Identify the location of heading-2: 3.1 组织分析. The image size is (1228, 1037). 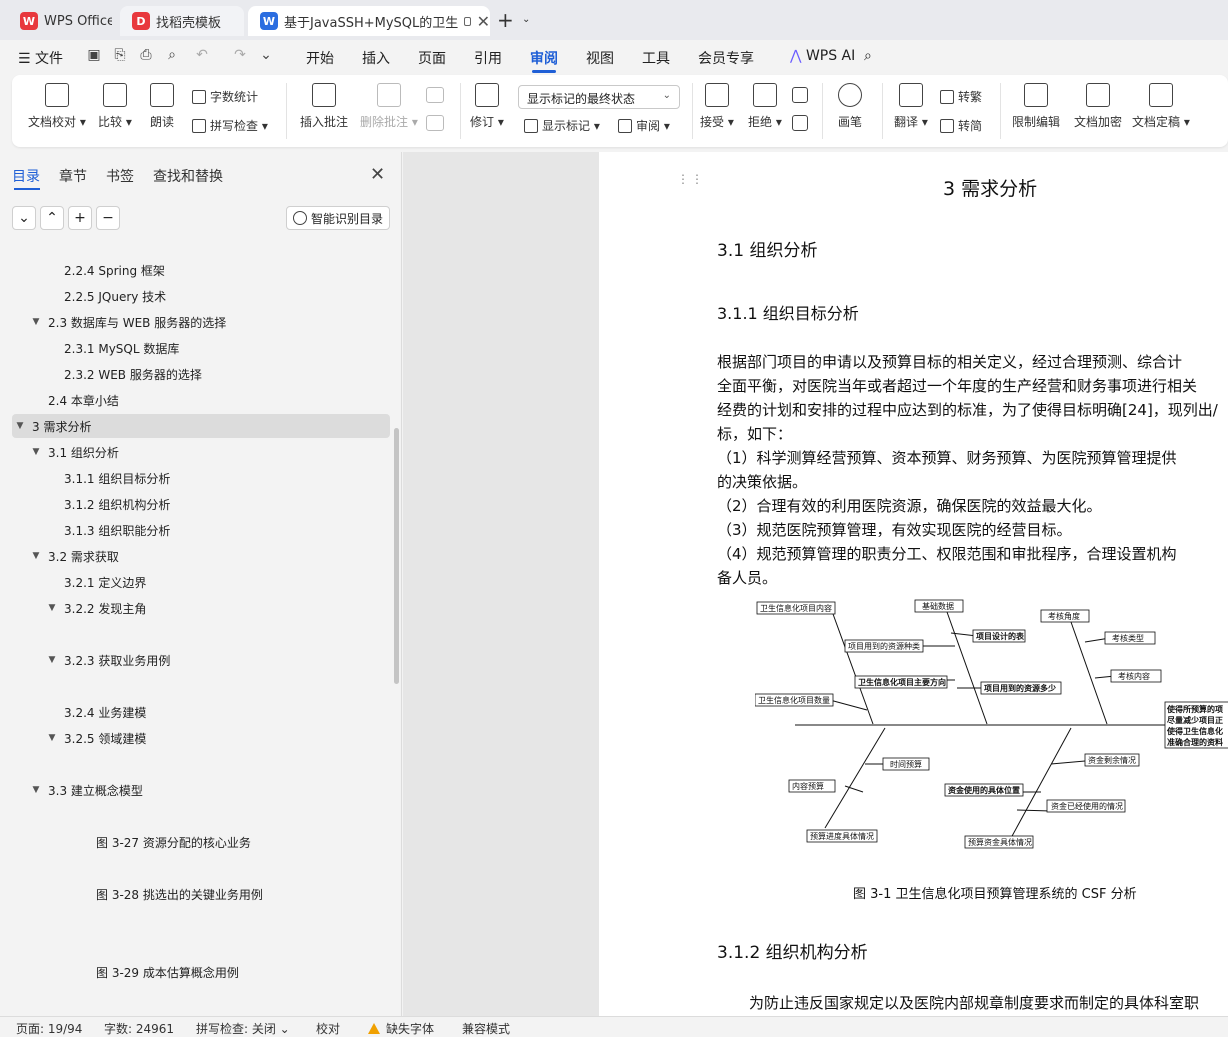
(767, 251).